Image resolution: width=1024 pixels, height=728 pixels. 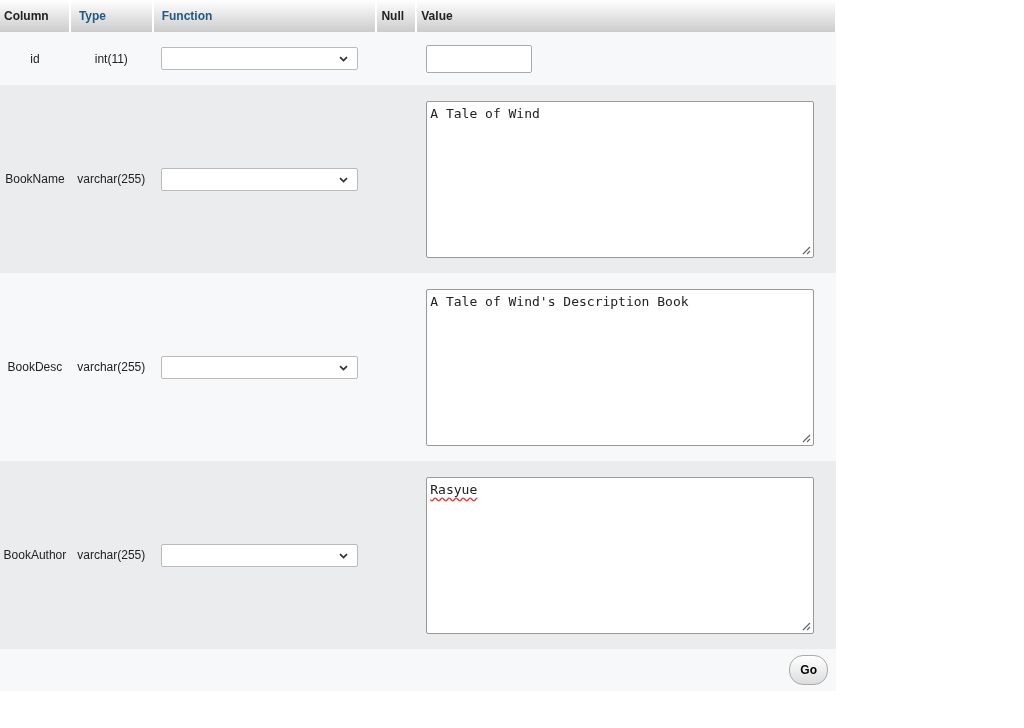 What do you see at coordinates (35, 179) in the screenshot?
I see `column-name: BookName` at bounding box center [35, 179].